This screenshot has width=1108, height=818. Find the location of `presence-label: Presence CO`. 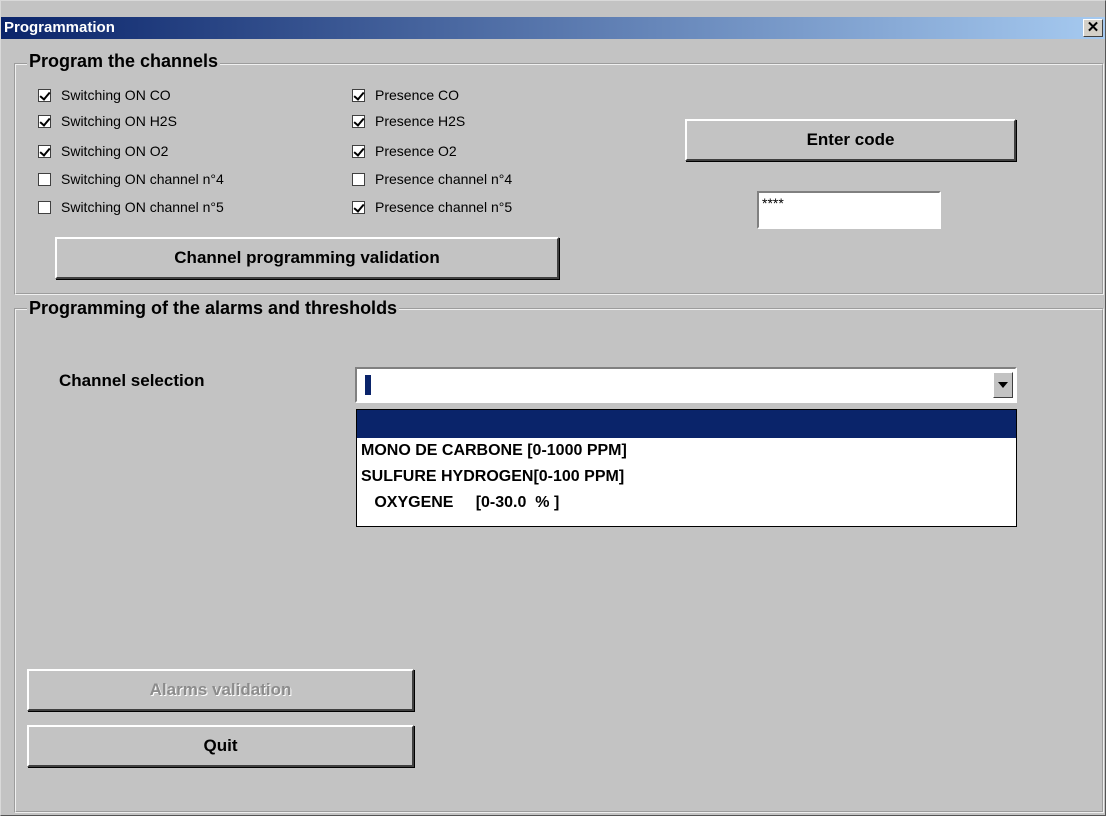

presence-label: Presence CO is located at coordinates (417, 95).